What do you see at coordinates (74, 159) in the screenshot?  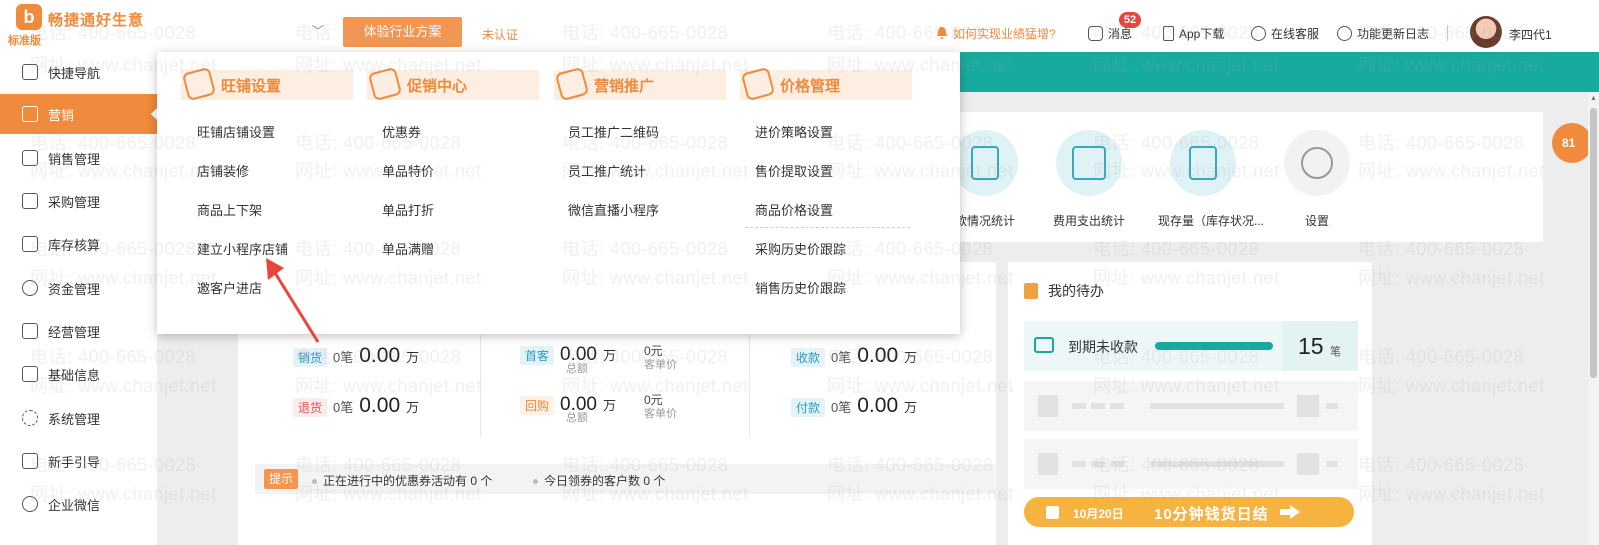 I see `sidebar-item-label: 销售管理` at bounding box center [74, 159].